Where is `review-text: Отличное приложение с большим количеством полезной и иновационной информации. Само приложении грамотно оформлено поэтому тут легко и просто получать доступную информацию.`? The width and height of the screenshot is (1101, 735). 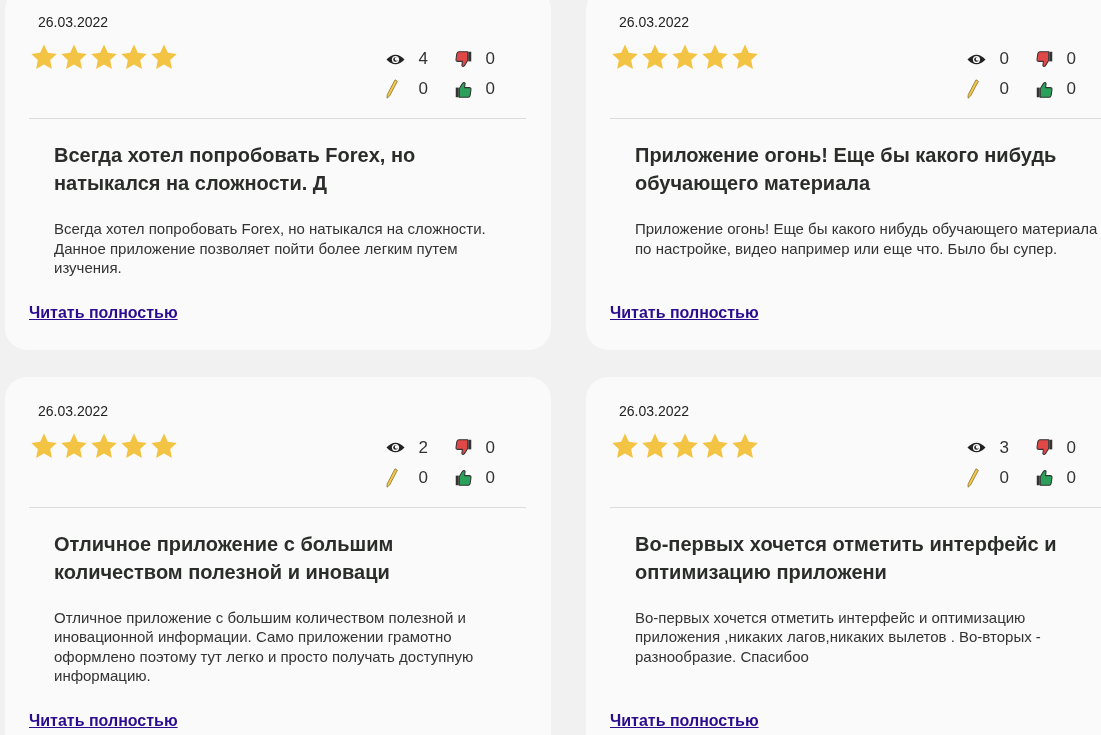 review-text: Отличное приложение с большим количеством полезной и иновационной информации. Само приложении грамотно оформлено поэтому тут легко и просто получать доступную информацию. is located at coordinates (264, 646).